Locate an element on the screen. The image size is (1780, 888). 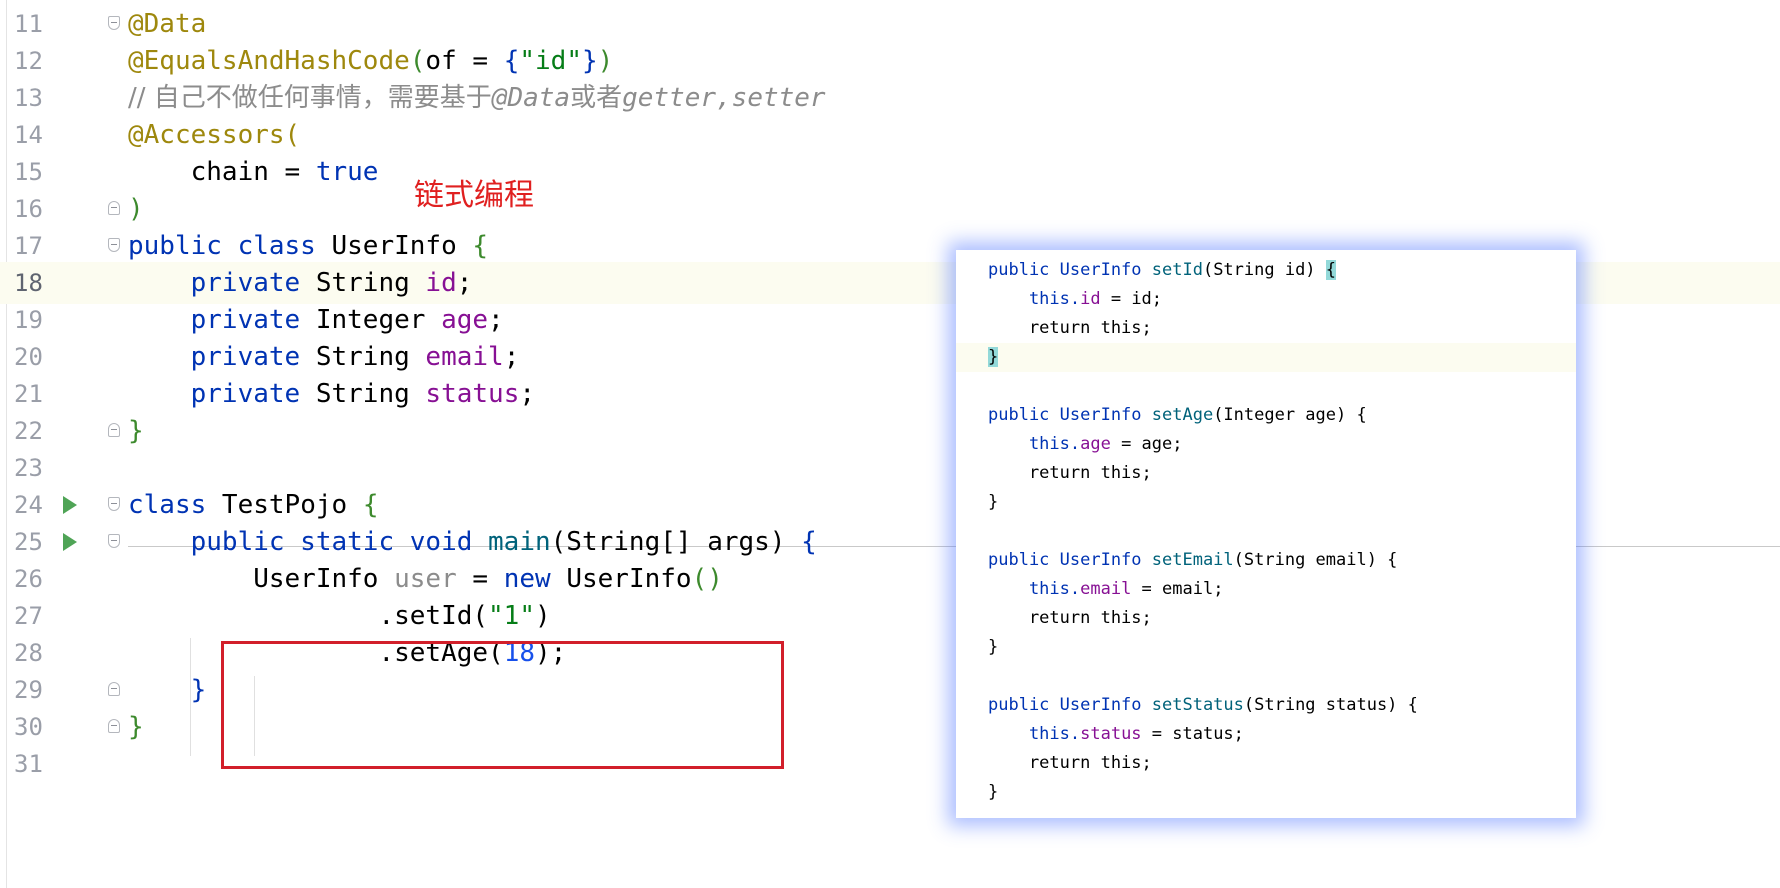
field-token: status is located at coordinates (1111, 734).